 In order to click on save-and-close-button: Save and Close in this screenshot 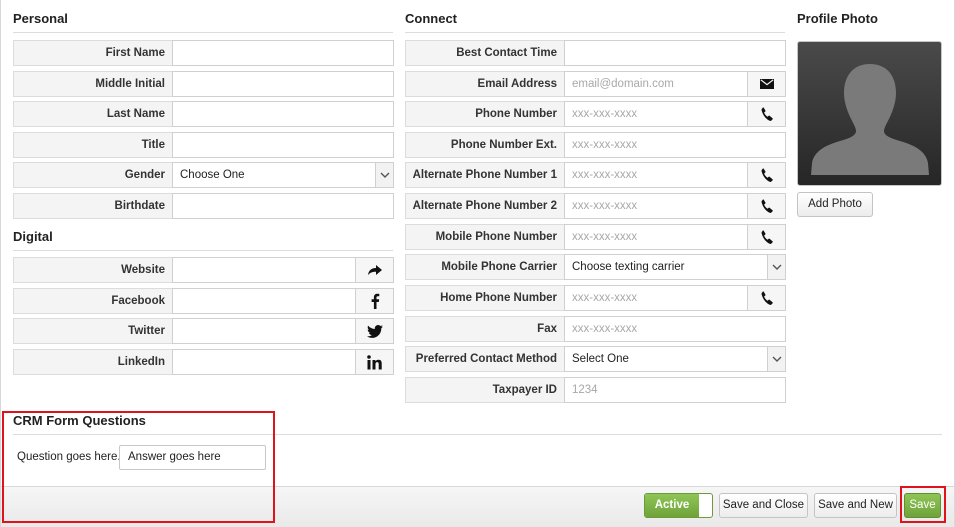, I will do `click(763, 505)`.